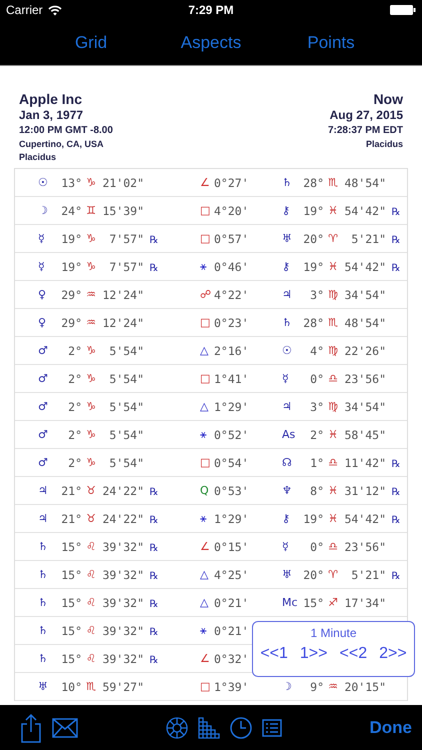 The height and width of the screenshot is (750, 422). I want to click on clock-icon, so click(241, 727).